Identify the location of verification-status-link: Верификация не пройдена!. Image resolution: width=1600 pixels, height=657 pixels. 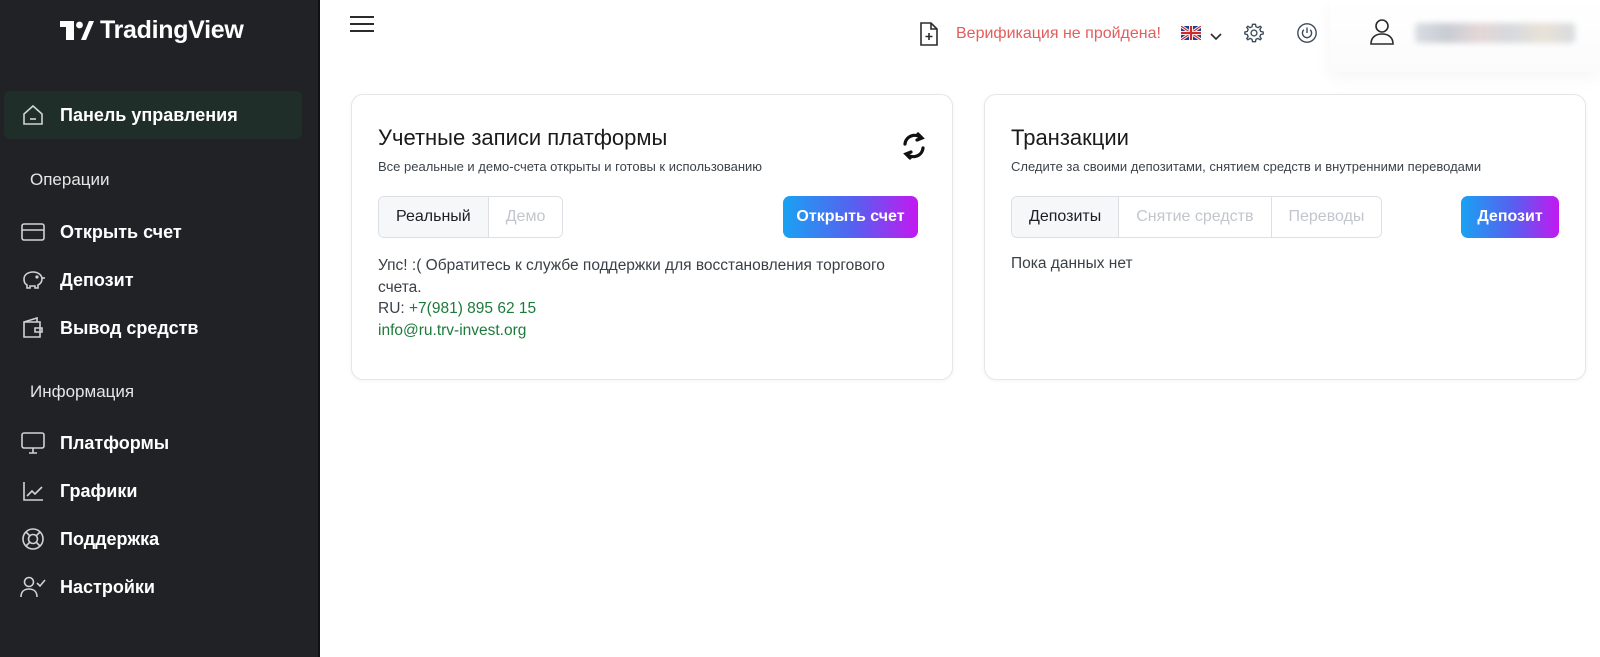
(1058, 34).